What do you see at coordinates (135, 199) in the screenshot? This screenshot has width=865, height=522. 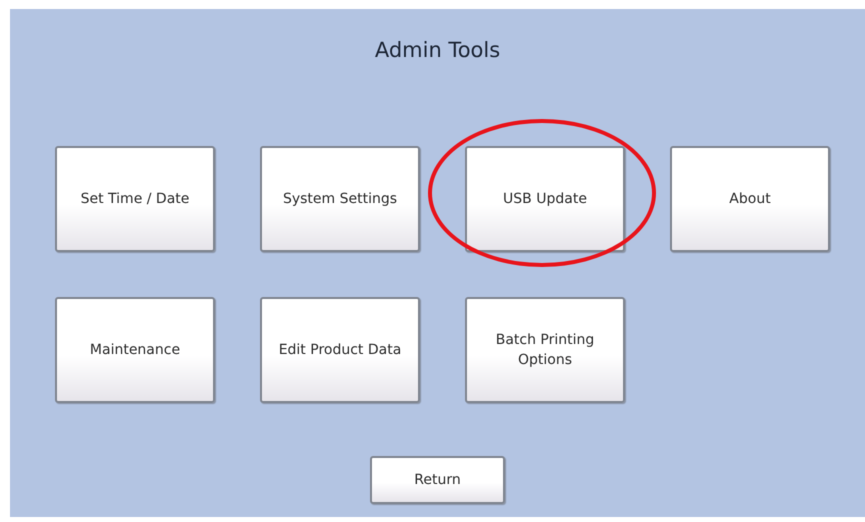 I see `menu-button: Set Time / Date` at bounding box center [135, 199].